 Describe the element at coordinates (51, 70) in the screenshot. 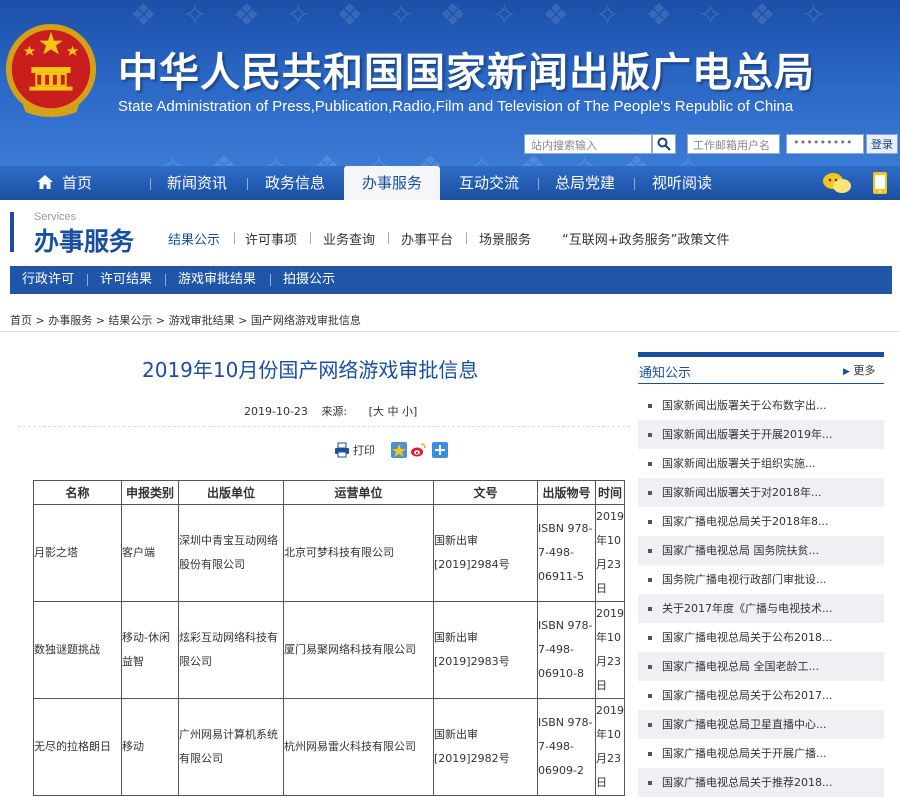

I see `national-emblem-icon` at that location.